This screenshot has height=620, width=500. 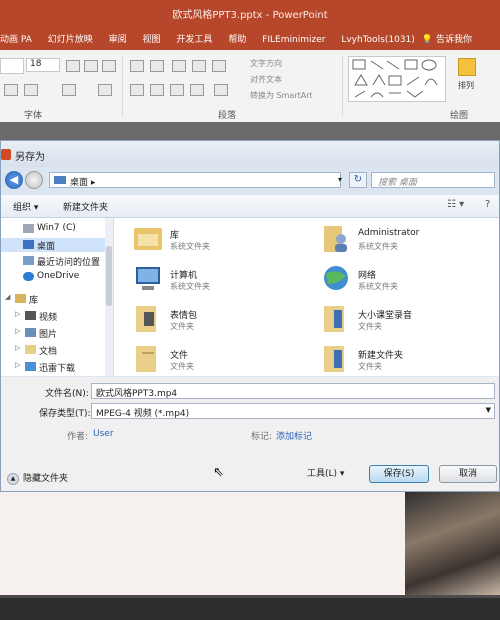 I want to click on nav-item-documents: ▷ 文档, so click(x=53, y=350).